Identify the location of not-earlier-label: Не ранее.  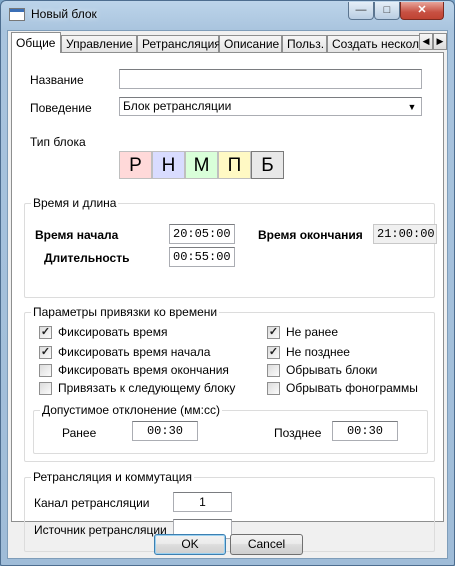
(312, 332).